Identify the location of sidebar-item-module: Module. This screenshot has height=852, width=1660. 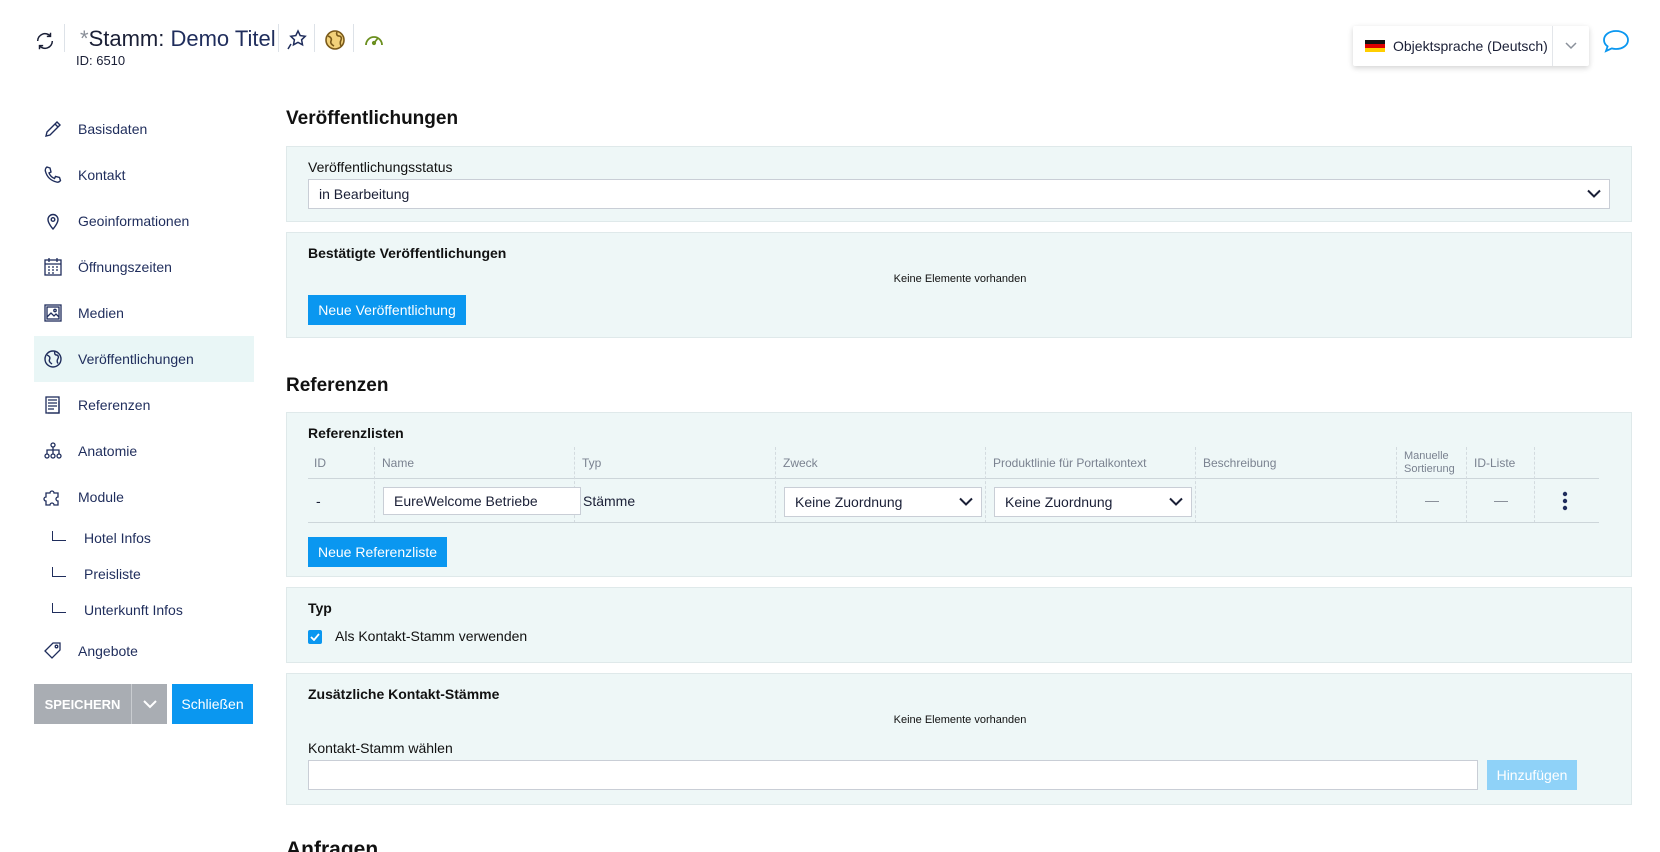
(144, 497).